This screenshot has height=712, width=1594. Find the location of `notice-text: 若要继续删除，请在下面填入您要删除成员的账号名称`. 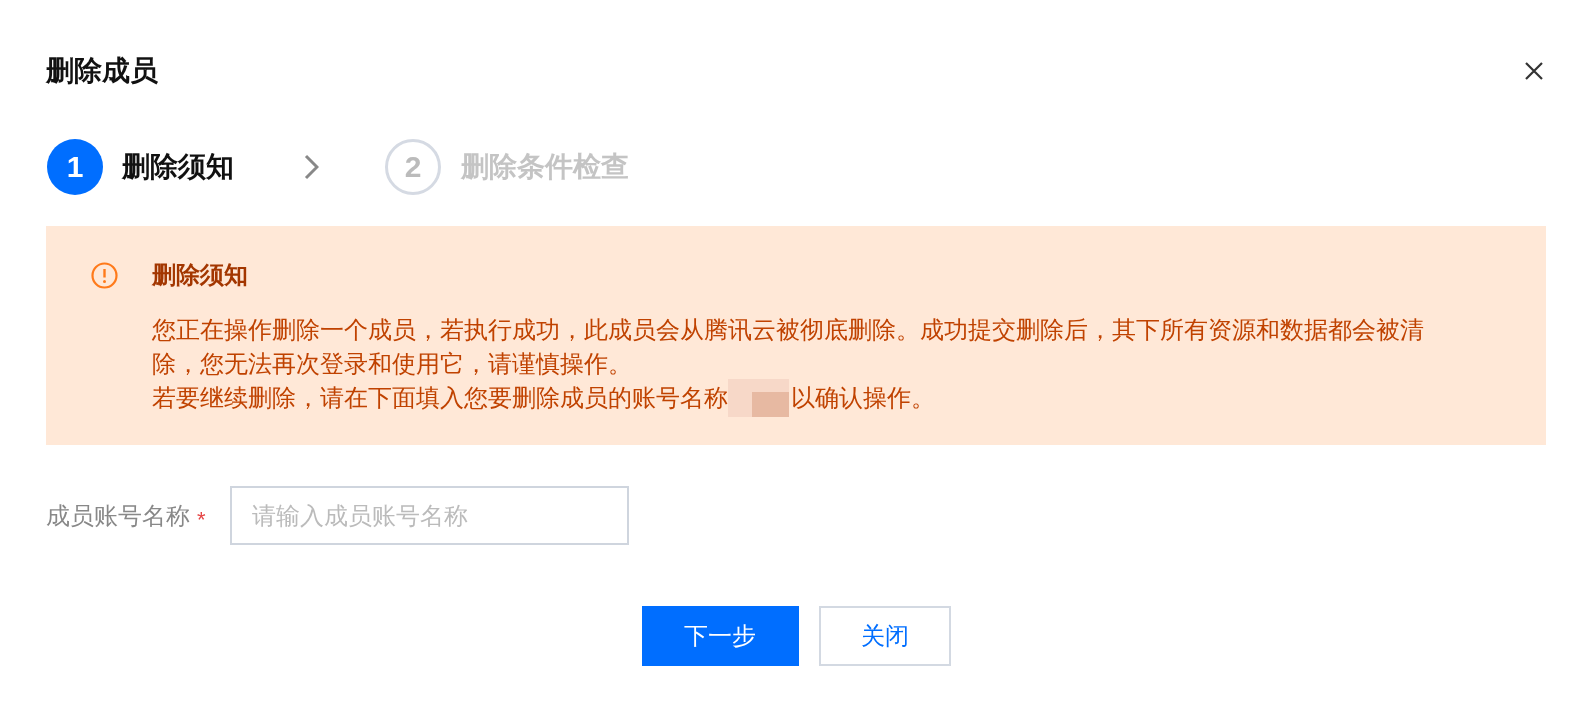

notice-text: 若要继续删除，请在下面填入您要删除成员的账号名称 is located at coordinates (440, 398).